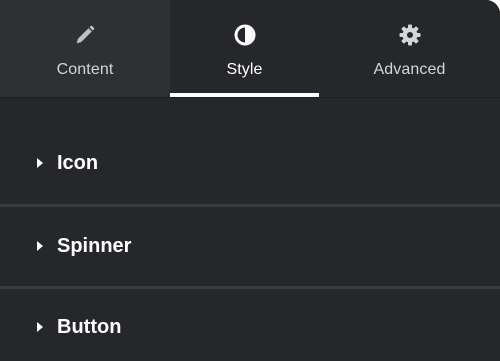  Describe the element at coordinates (85, 69) in the screenshot. I see `tab-content-label: Content` at that location.